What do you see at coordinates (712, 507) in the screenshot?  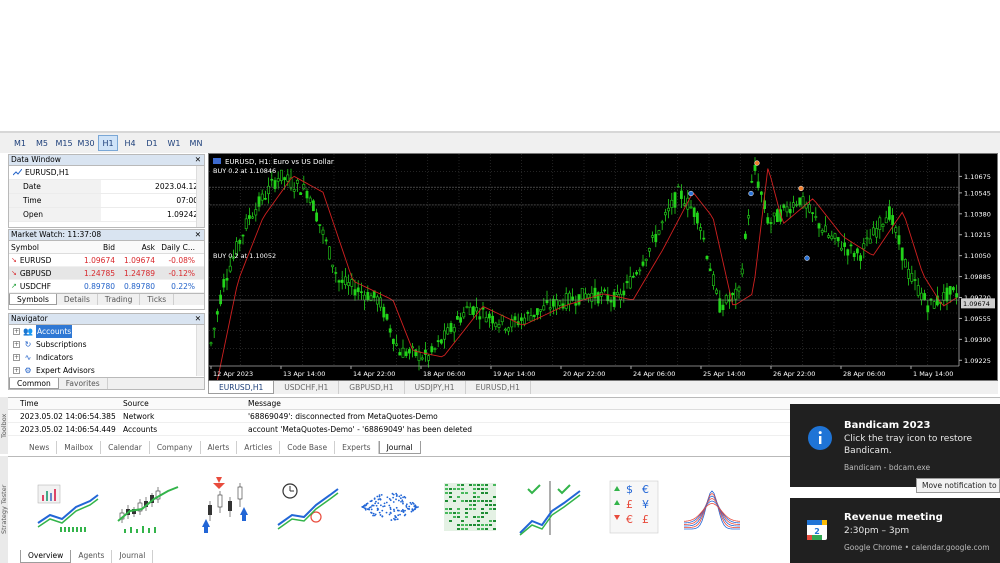 I see `distribution-tile` at bounding box center [712, 507].